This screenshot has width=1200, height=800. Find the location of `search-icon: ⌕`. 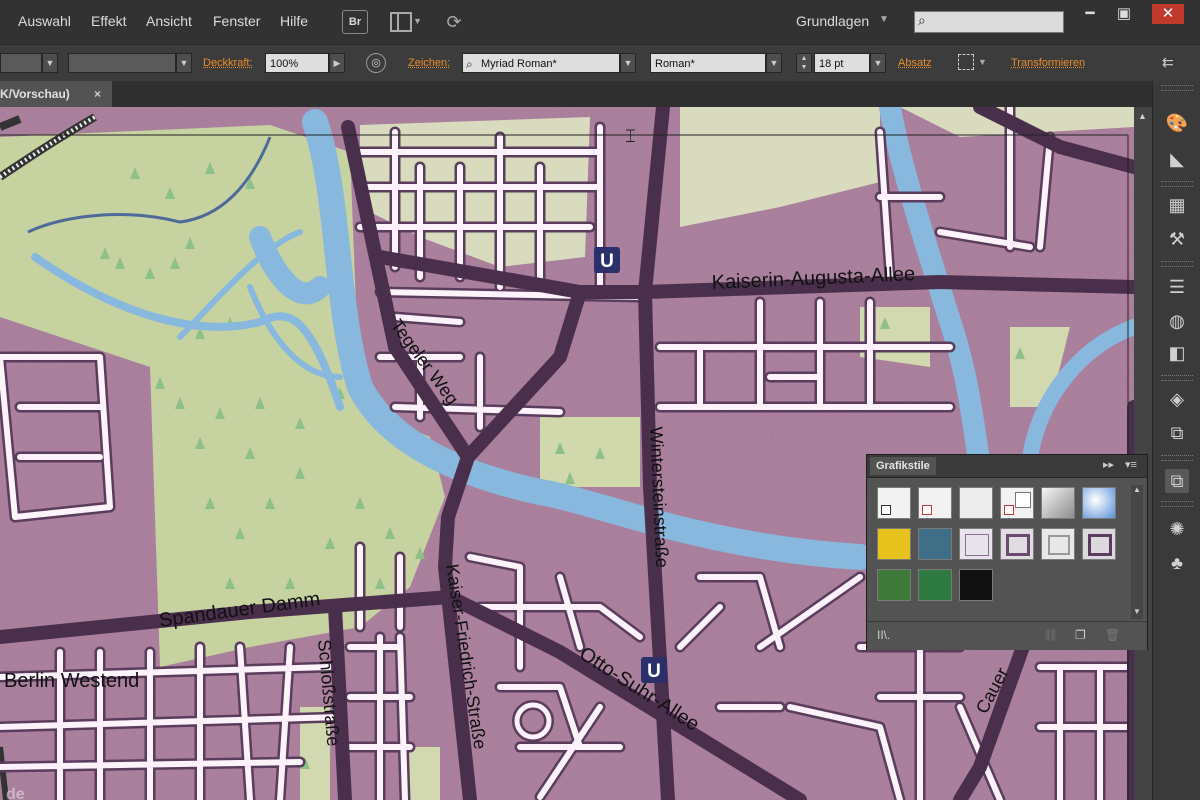

search-icon: ⌕ is located at coordinates (922, 20).